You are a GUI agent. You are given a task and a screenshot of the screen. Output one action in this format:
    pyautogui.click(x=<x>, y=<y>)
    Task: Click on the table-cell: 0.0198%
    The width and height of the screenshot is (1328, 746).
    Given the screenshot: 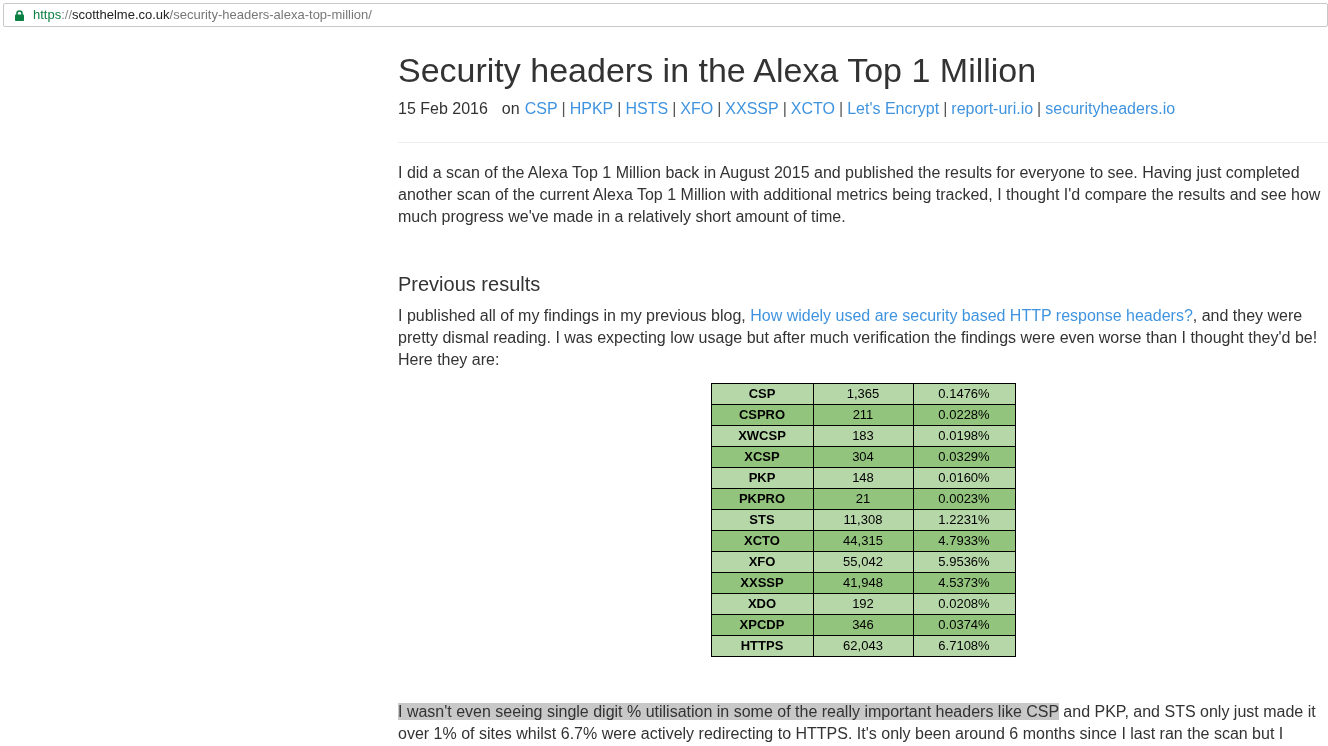 What is the action you would take?
    pyautogui.click(x=964, y=436)
    